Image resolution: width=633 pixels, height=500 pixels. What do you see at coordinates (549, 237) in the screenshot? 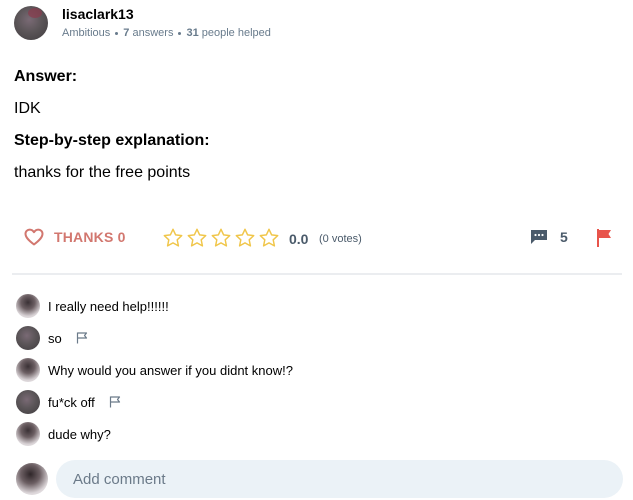
I see `comments-toggle: 5` at bounding box center [549, 237].